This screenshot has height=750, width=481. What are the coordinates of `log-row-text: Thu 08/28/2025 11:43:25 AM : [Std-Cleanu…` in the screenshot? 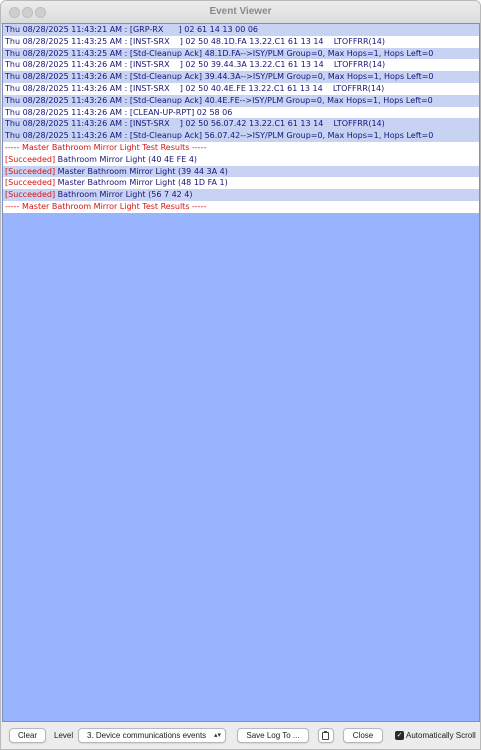 It's located at (219, 53).